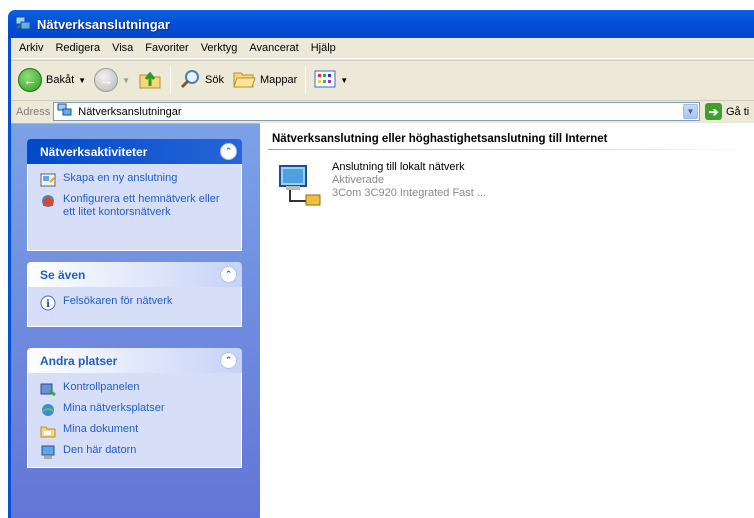 This screenshot has width=754, height=518. What do you see at coordinates (100, 450) in the screenshot?
I see `sidebar-item-label: Den här datorn` at bounding box center [100, 450].